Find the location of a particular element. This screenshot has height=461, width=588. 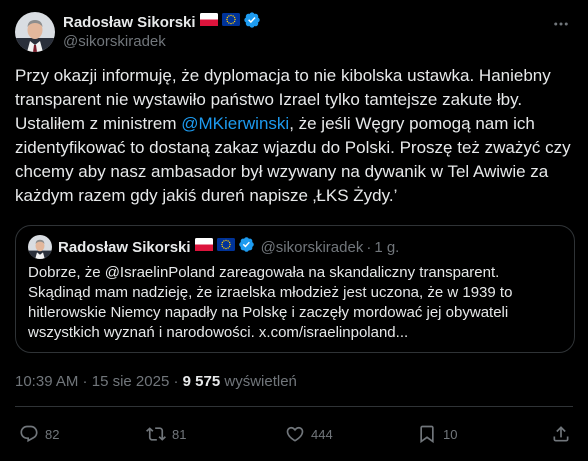

quoted-timestamp: 1 g. is located at coordinates (387, 247).